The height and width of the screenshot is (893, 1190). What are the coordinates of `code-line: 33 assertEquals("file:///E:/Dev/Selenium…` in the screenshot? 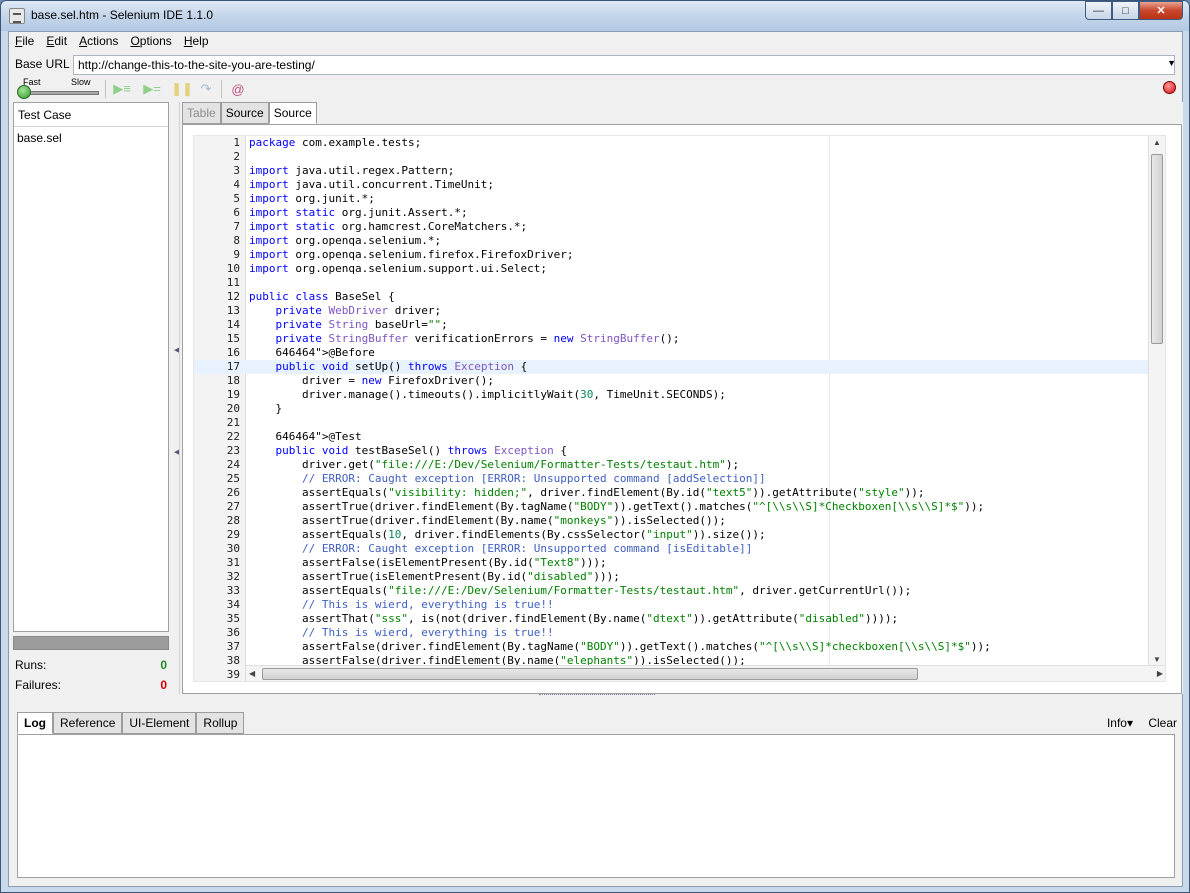 It's located at (679, 591).